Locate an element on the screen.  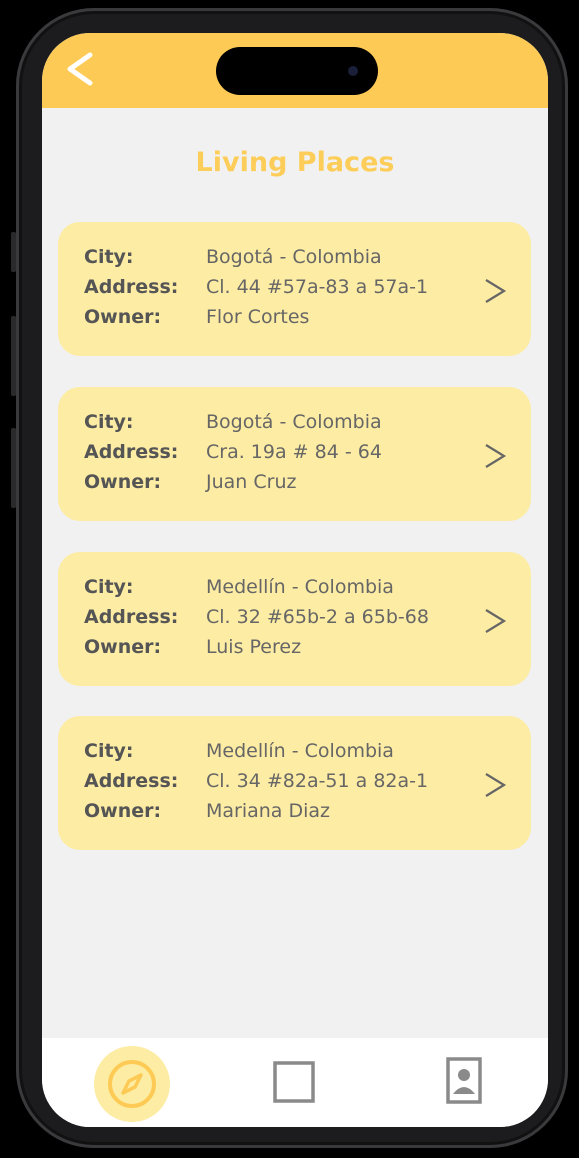
owner-value: Flor Cortes is located at coordinates (258, 317).